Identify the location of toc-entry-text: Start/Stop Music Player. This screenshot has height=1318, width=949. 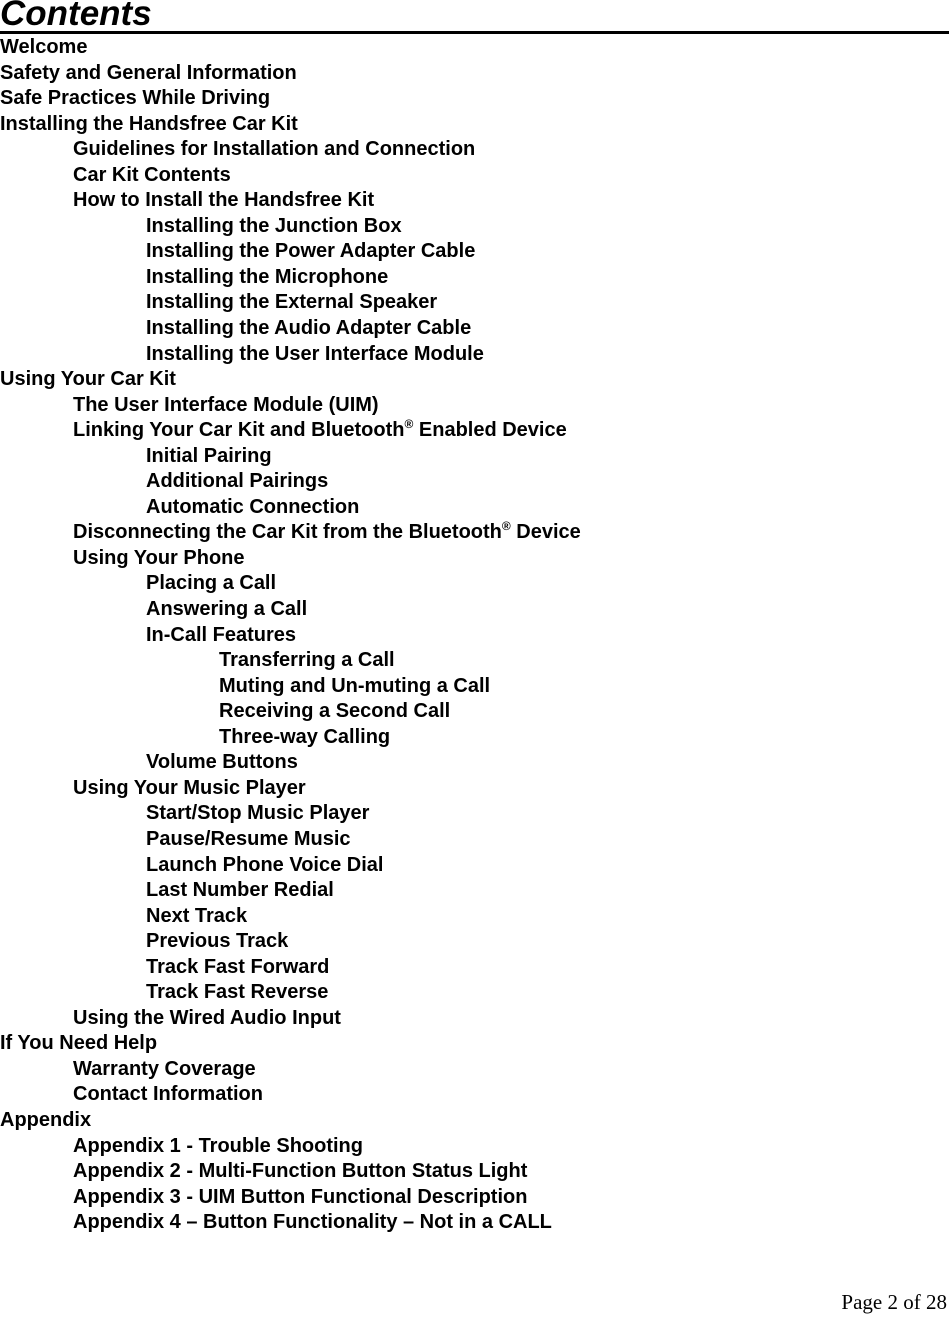
(258, 813).